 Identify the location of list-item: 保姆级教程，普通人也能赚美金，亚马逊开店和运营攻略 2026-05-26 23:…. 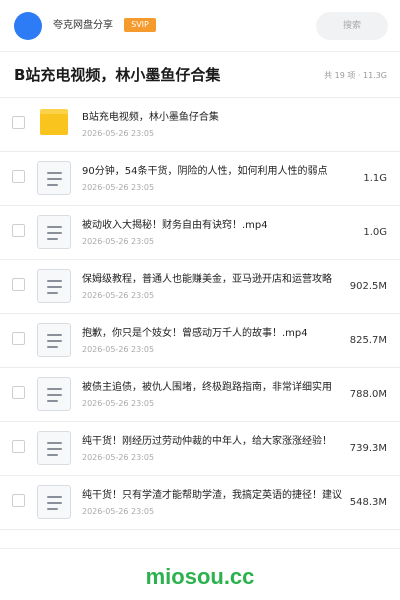
(200, 287).